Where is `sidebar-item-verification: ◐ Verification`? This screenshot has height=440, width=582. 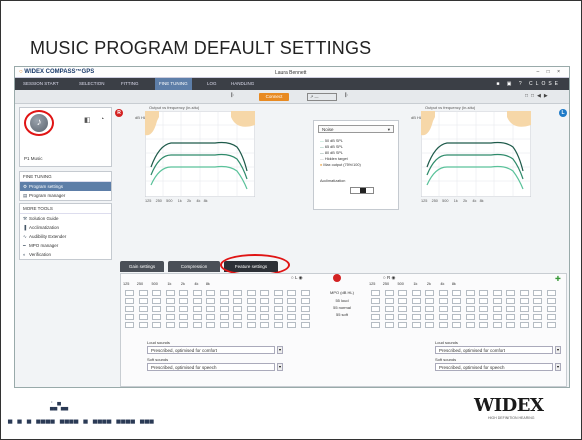 sidebar-item-verification: ◐ Verification is located at coordinates (65, 254).